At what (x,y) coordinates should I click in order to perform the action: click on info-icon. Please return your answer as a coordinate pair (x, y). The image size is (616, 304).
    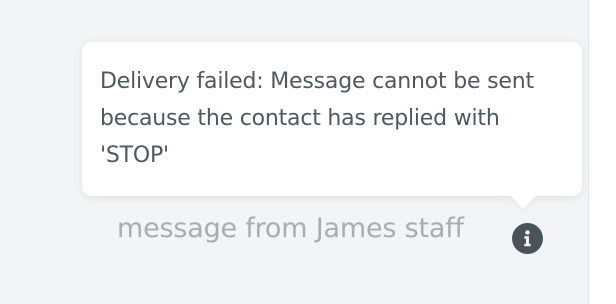
    Looking at the image, I should click on (527, 238).